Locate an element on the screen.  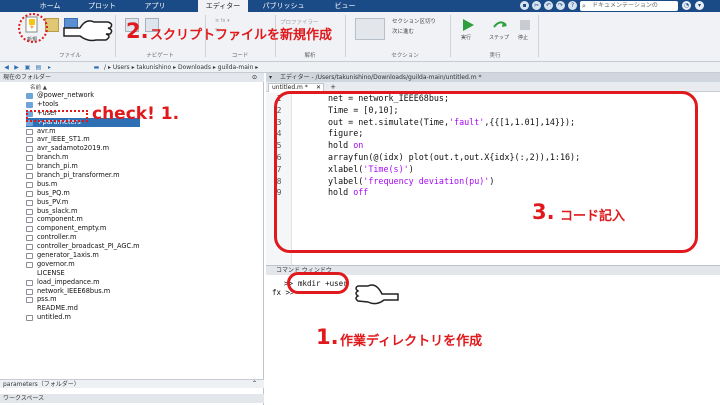
notification-icon: ◔ is located at coordinates (686, 5).